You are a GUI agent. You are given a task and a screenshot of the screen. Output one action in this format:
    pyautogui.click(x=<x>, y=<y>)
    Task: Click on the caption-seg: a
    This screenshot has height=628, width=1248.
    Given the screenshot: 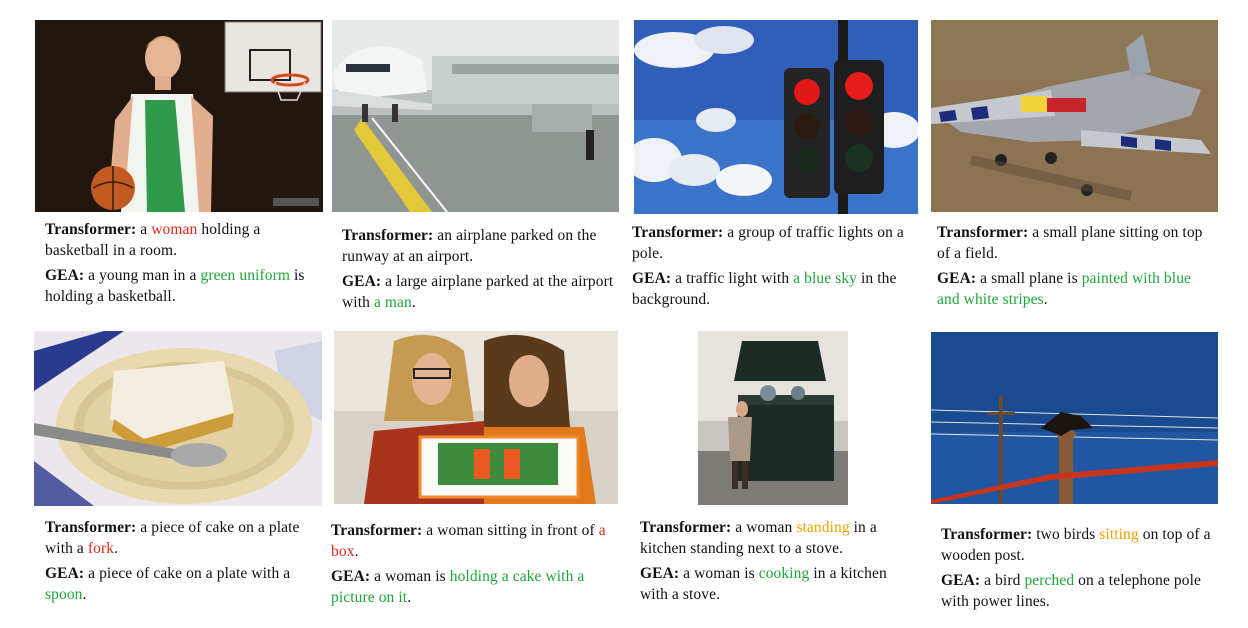 What is the action you would take?
    pyautogui.click(x=144, y=229)
    